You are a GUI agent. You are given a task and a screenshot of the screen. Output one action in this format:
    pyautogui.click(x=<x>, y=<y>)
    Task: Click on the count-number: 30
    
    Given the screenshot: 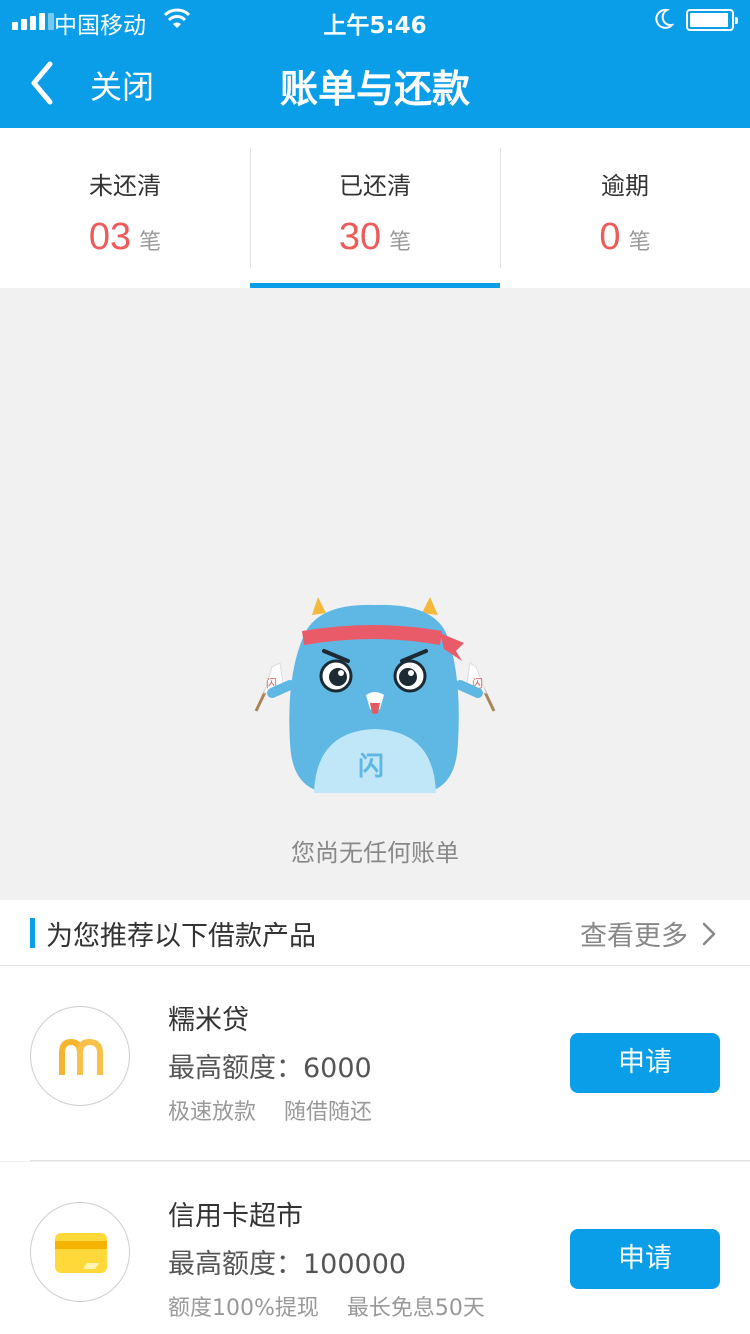 What is the action you would take?
    pyautogui.click(x=360, y=237)
    